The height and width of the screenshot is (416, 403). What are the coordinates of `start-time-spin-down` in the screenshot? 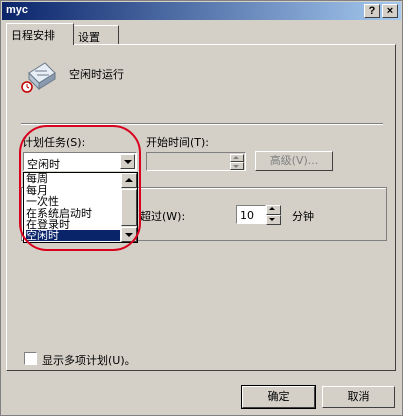 It's located at (237, 166).